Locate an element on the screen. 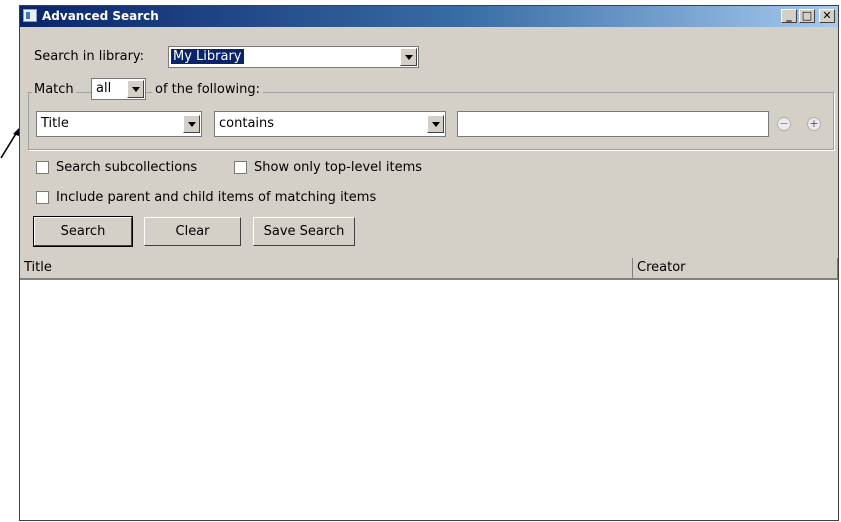 Image resolution: width=841 pixels, height=522 pixels. close-button: ✕ is located at coordinates (827, 16).